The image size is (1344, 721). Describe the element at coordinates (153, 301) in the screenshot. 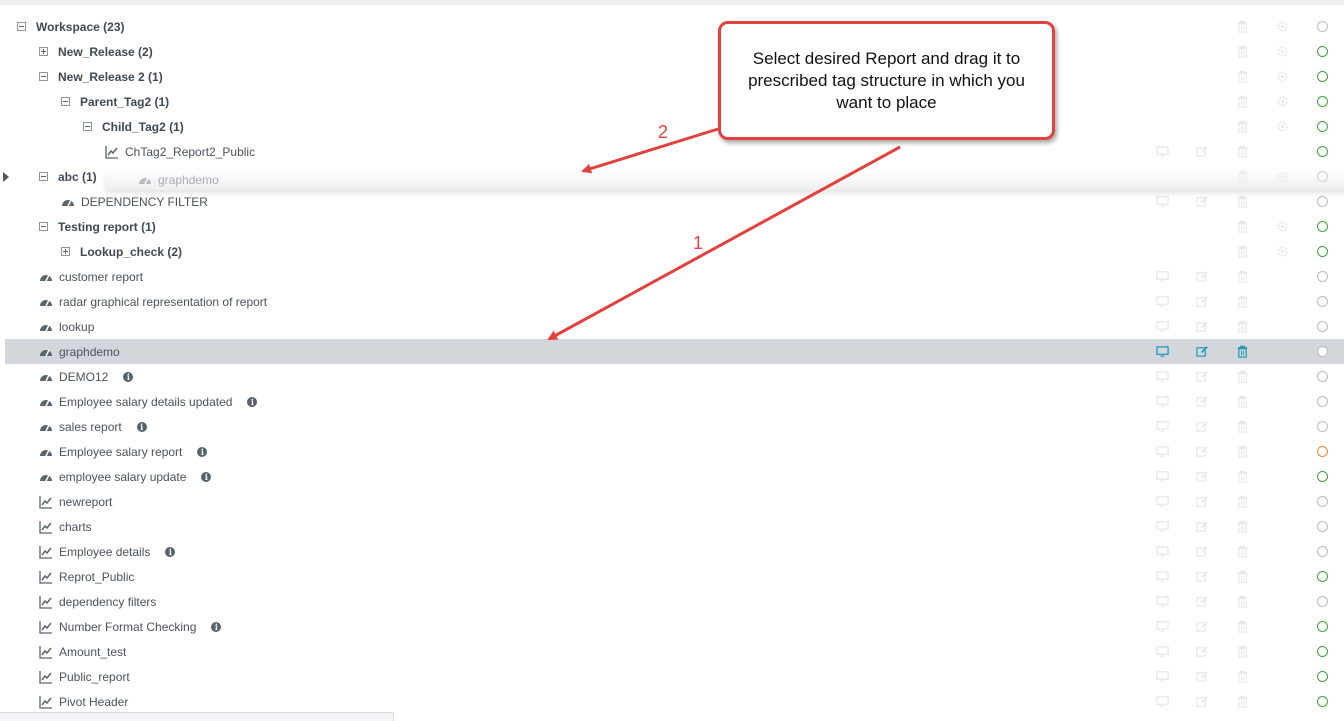

I see `tree-node: radar graphical representation of report` at that location.